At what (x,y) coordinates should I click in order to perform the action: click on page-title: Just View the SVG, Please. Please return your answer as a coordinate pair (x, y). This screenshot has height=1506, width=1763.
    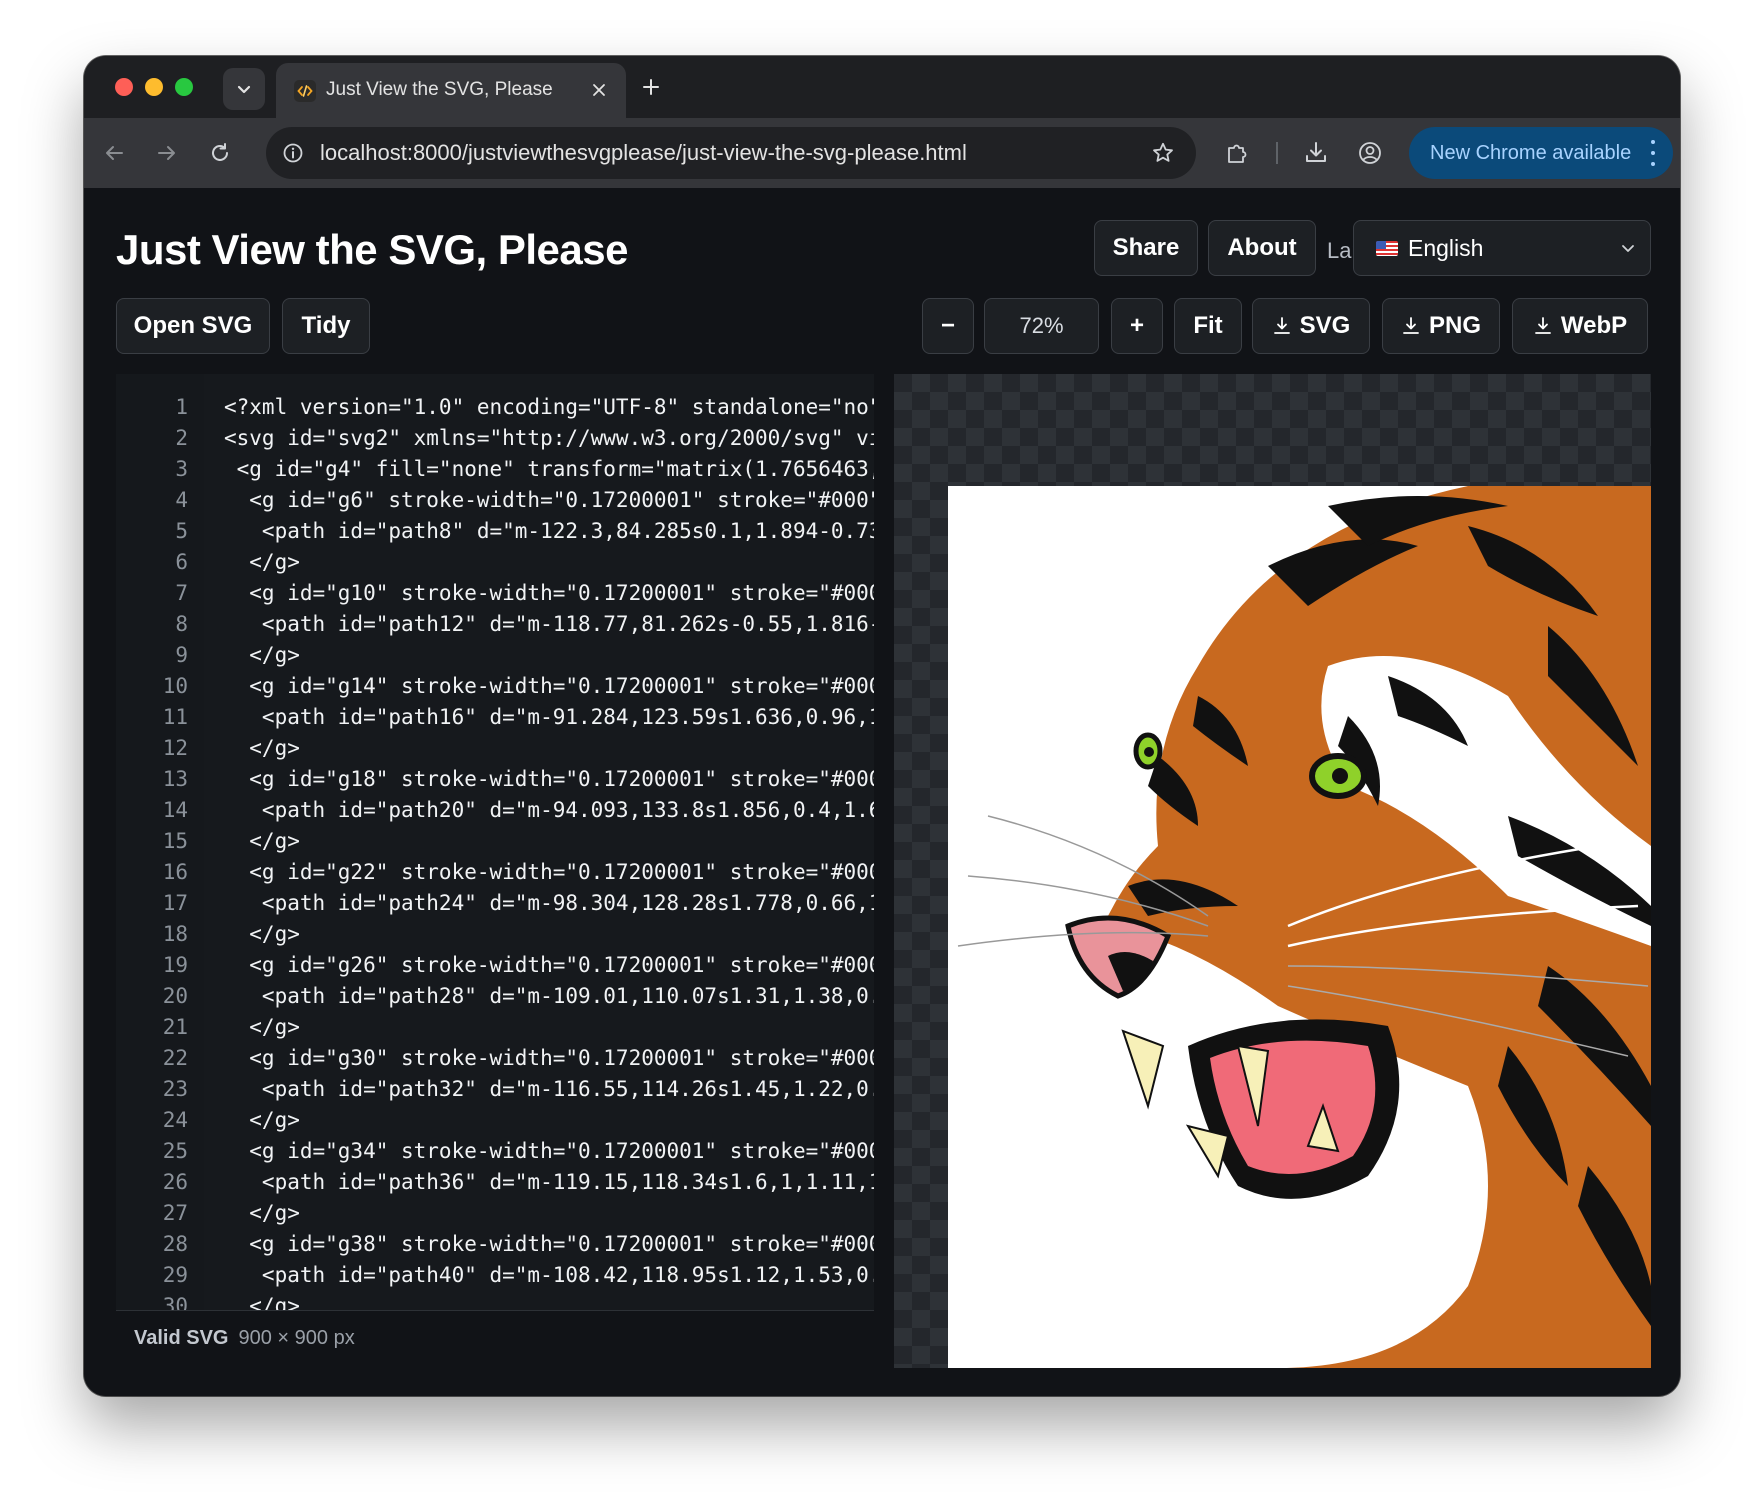
    Looking at the image, I should click on (372, 249).